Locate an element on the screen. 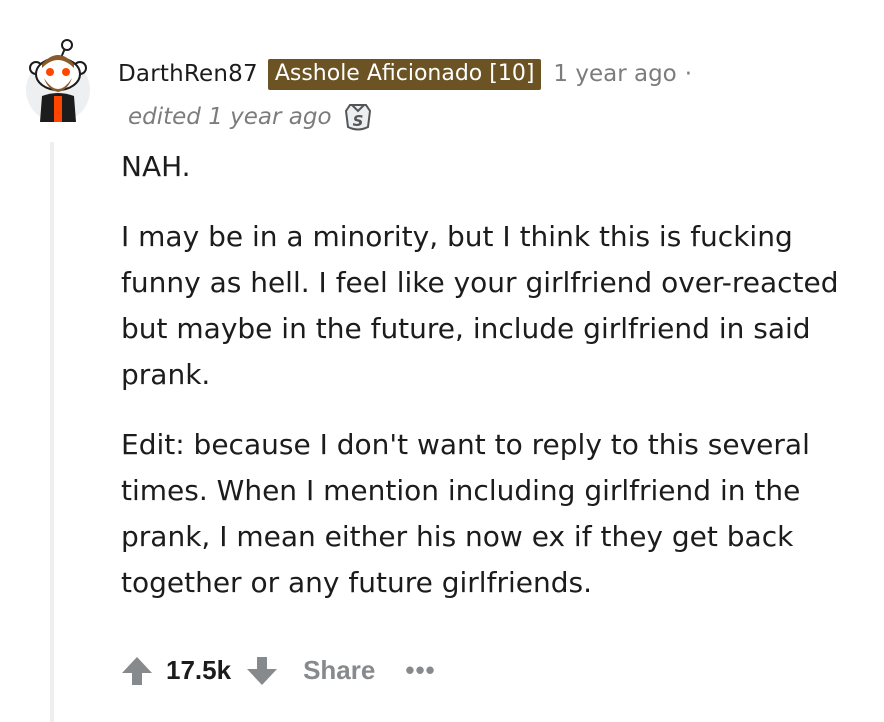  username-link: DarthRen87 is located at coordinates (188, 74).